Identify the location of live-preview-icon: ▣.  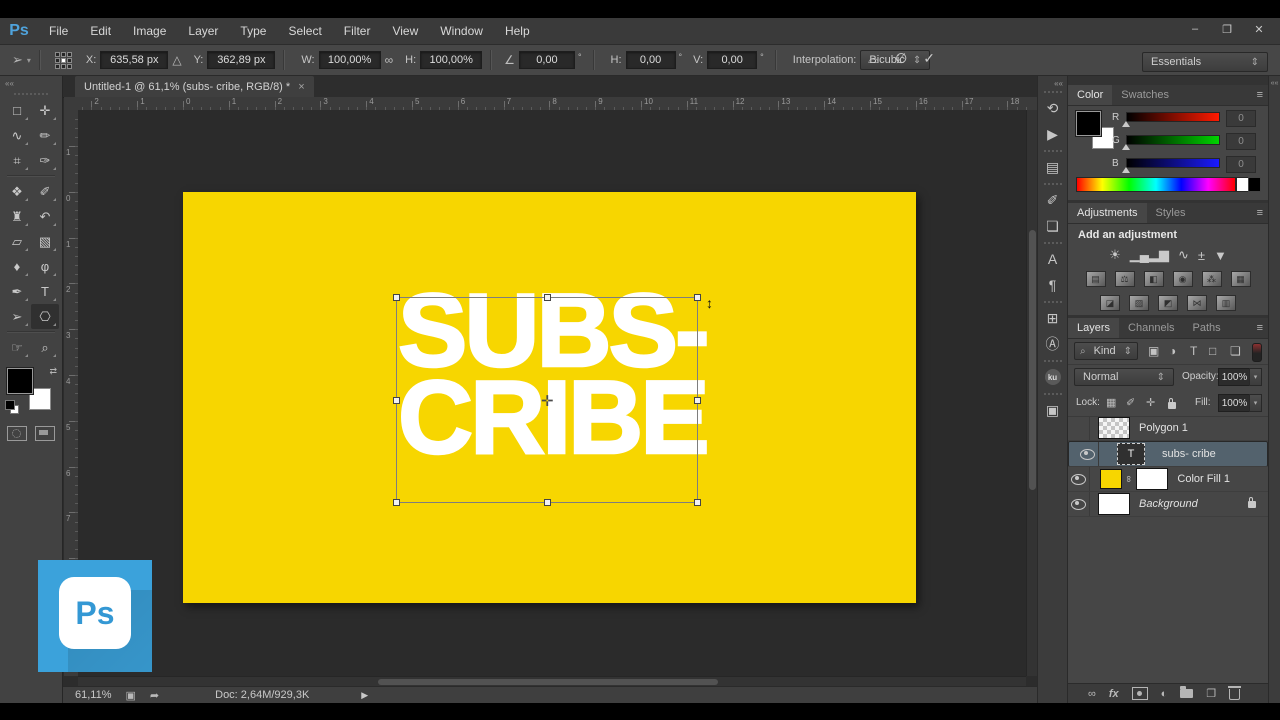
(131, 695).